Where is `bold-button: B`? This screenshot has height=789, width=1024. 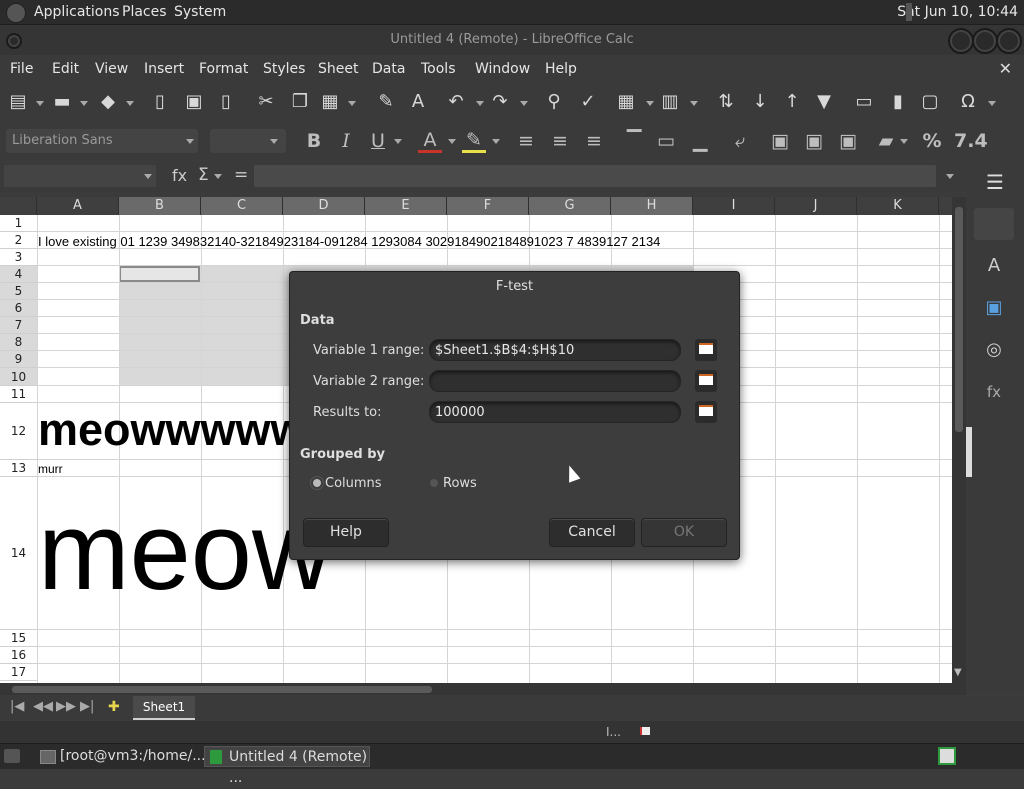
bold-button: B is located at coordinates (314, 141).